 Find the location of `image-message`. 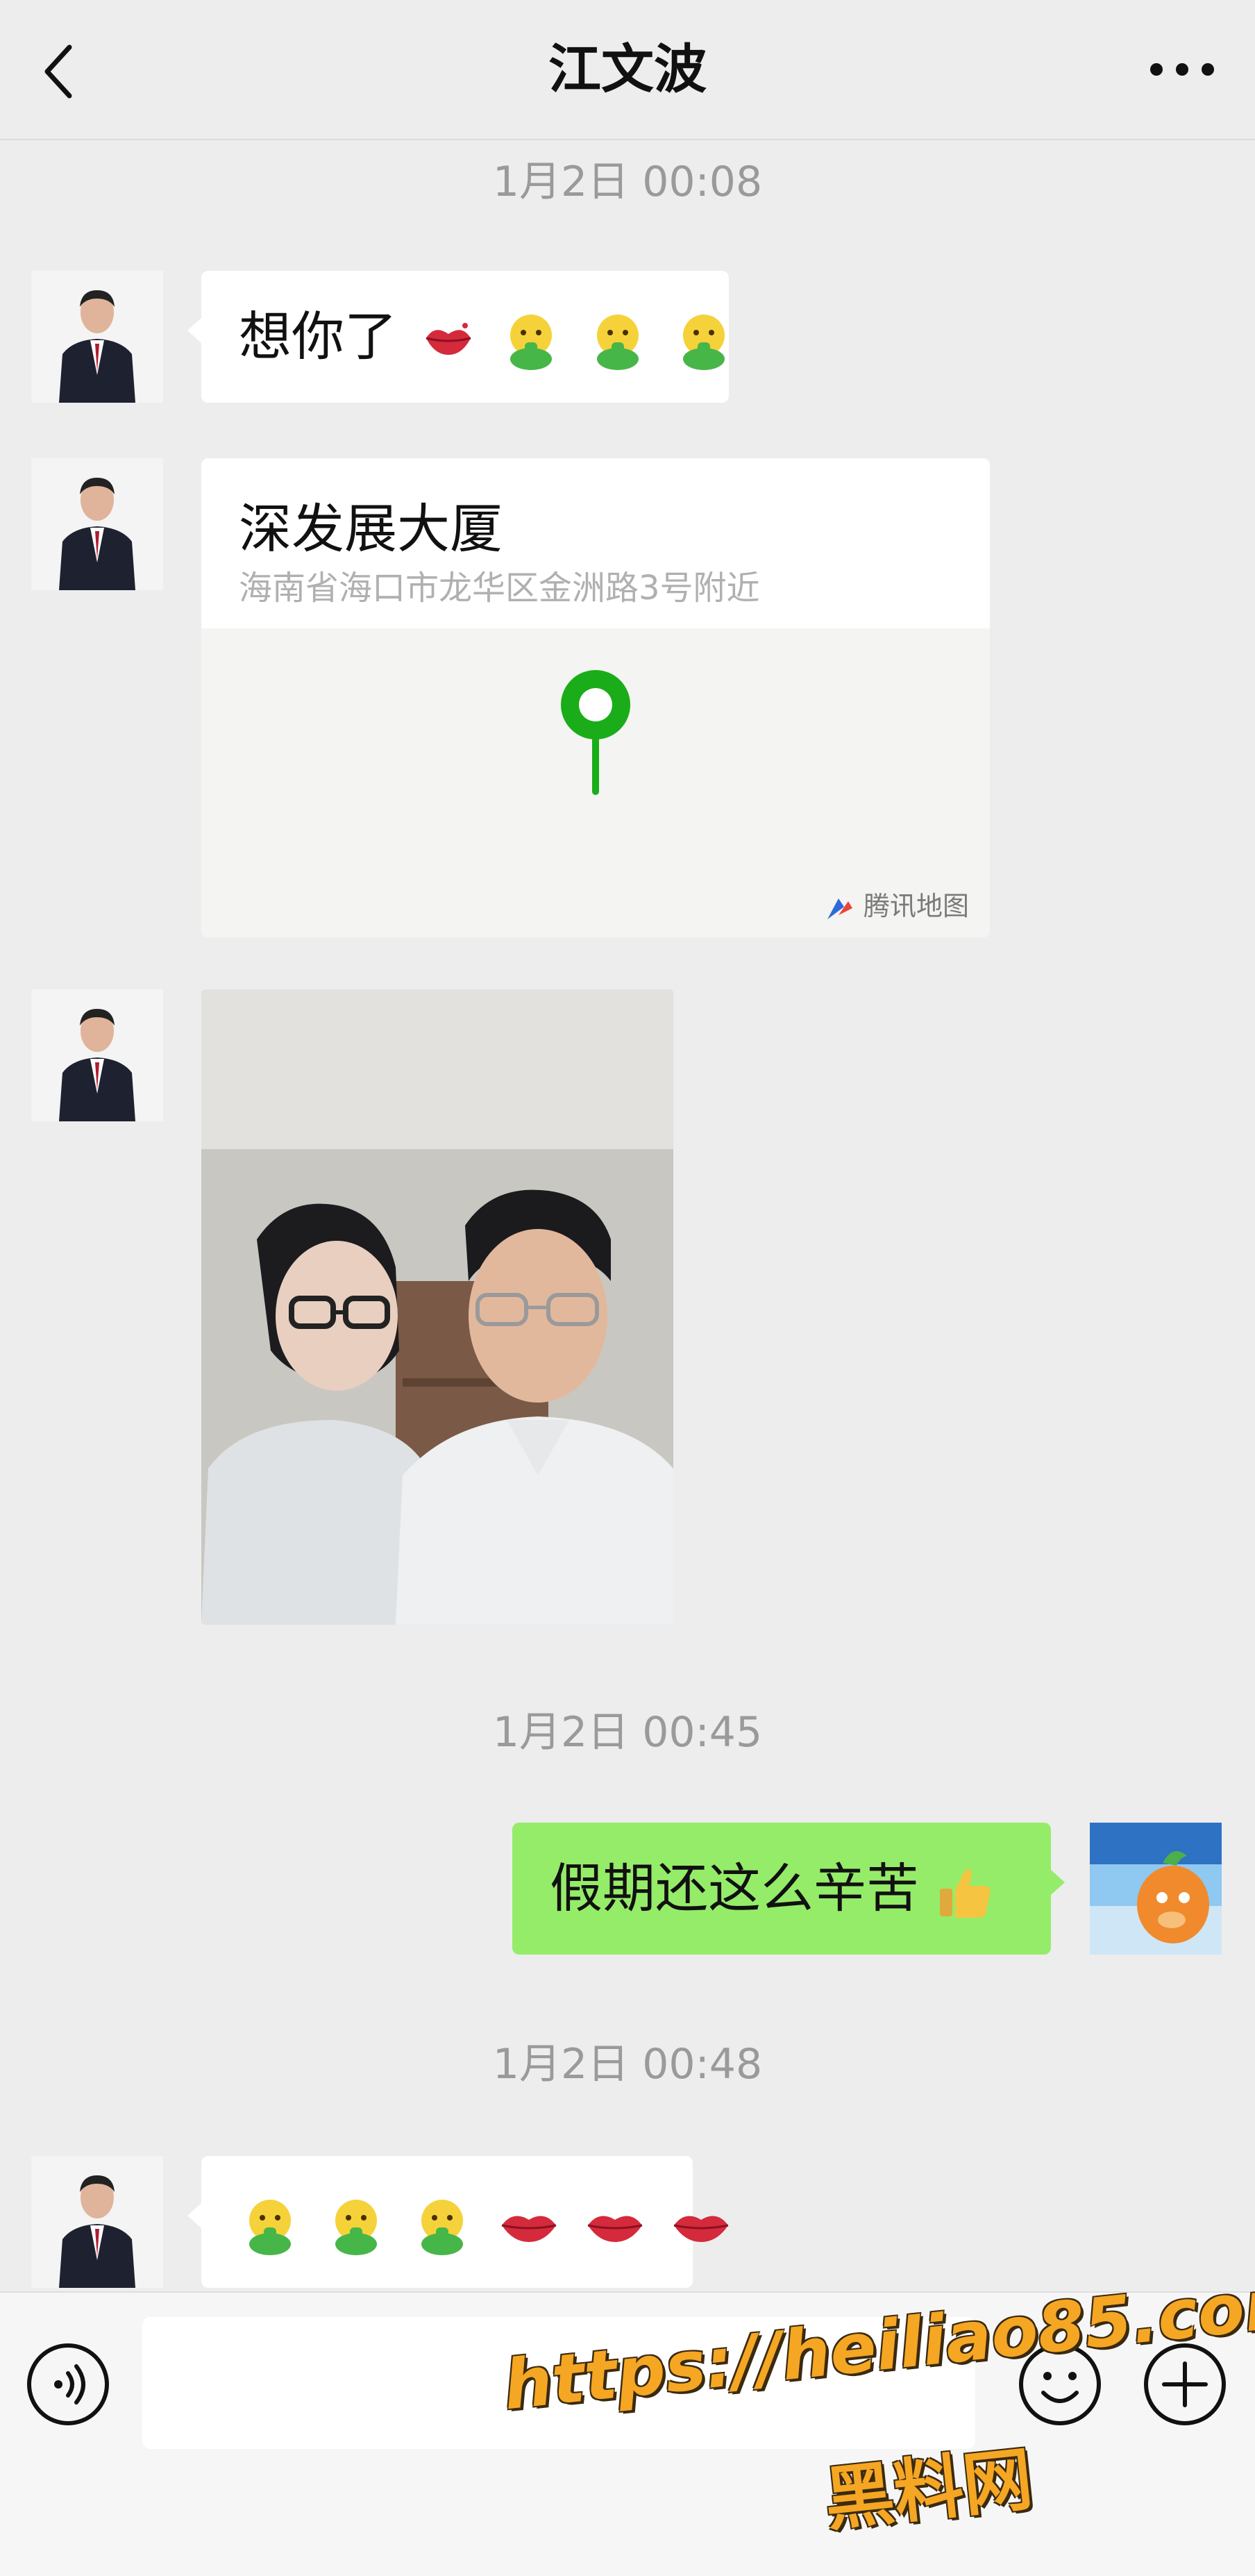

image-message is located at coordinates (437, 1307).